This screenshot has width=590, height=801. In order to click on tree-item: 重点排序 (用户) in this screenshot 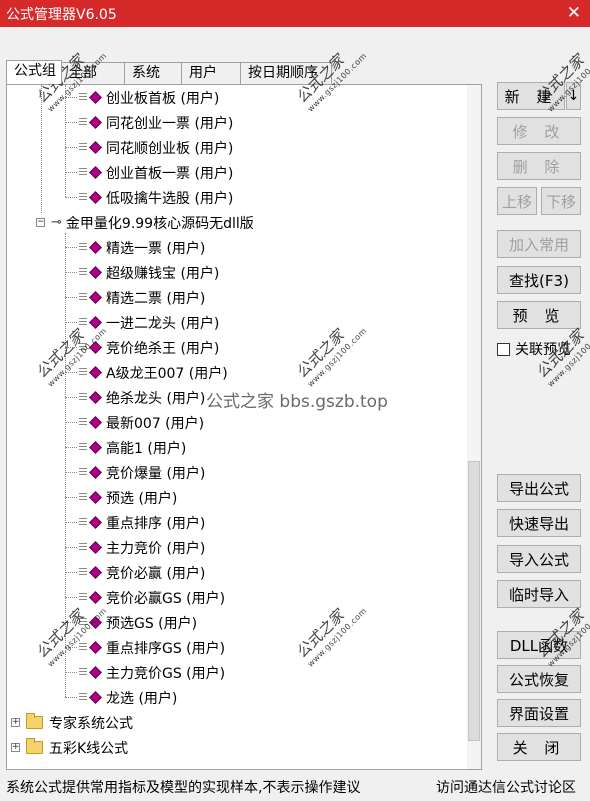, I will do `click(135, 522)`.